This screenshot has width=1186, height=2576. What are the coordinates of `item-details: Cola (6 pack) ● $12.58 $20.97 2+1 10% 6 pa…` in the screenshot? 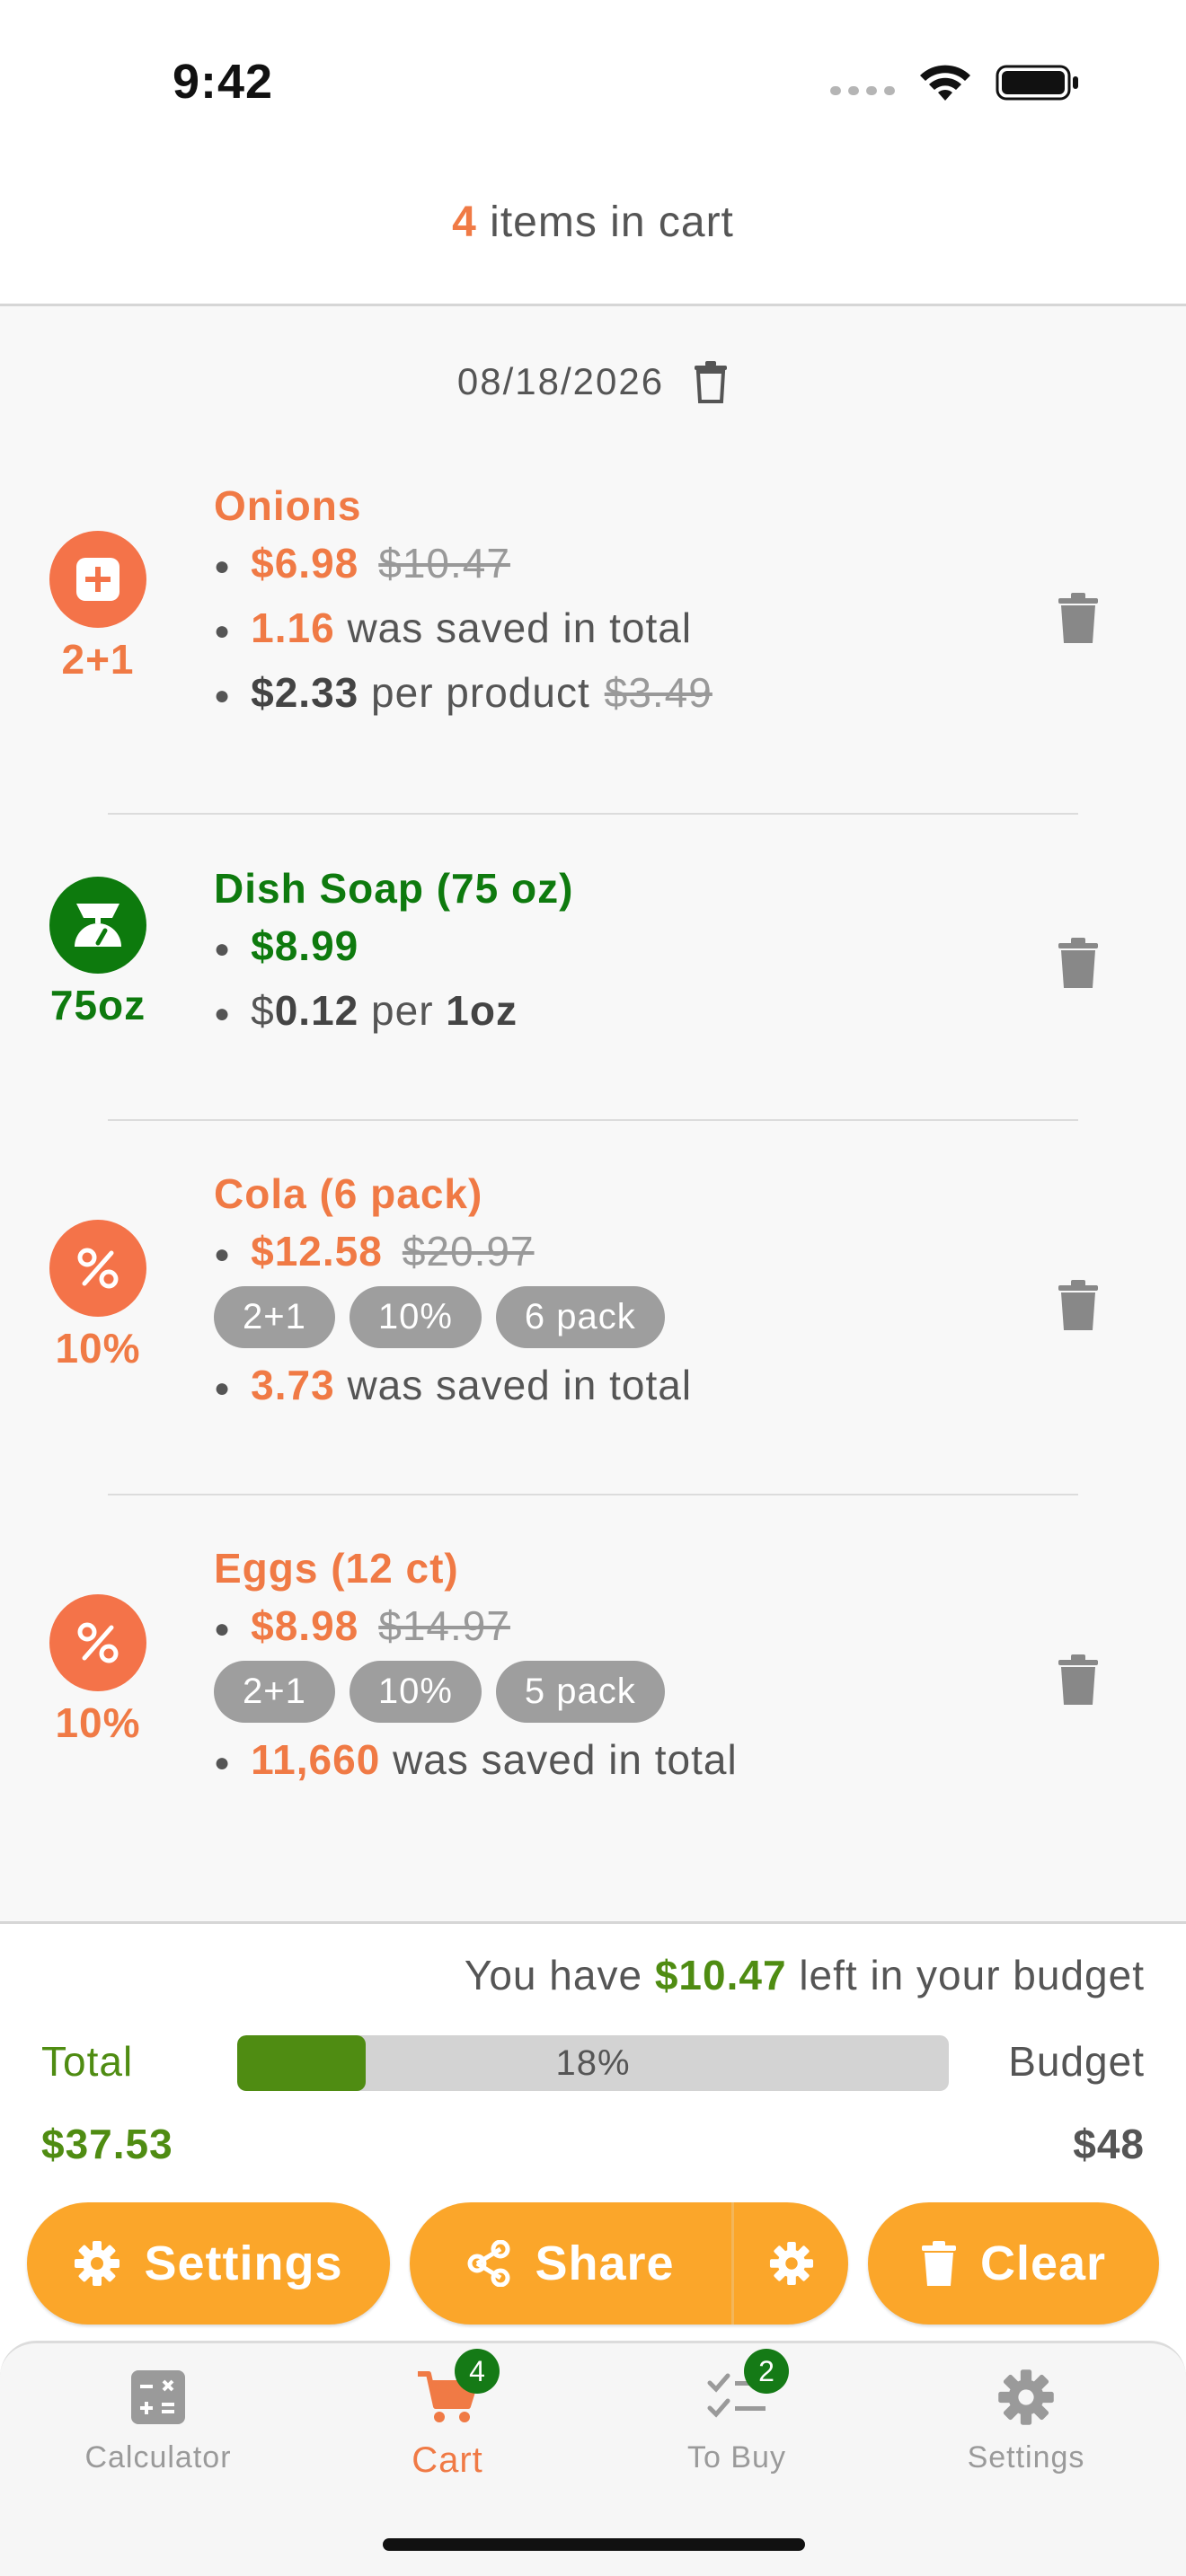 It's located at (618, 1289).